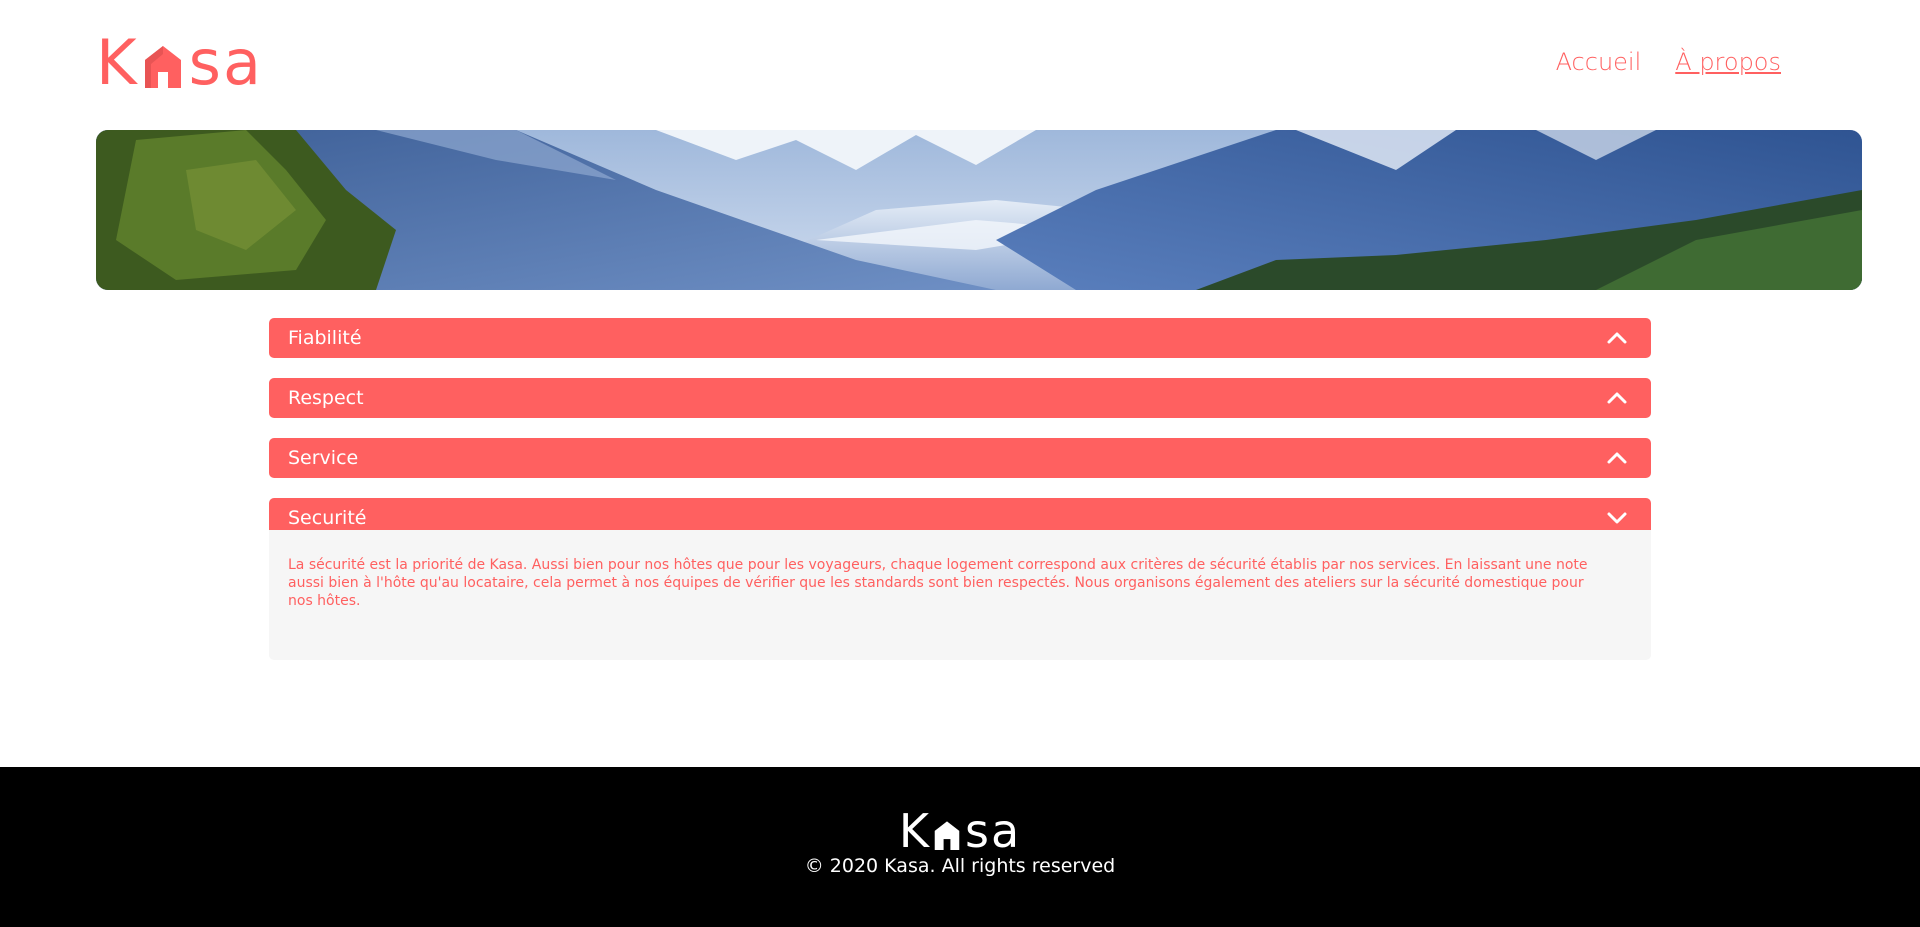 The width and height of the screenshot is (1920, 927). What do you see at coordinates (1599, 62) in the screenshot?
I see `nav-link-home: Accueil` at bounding box center [1599, 62].